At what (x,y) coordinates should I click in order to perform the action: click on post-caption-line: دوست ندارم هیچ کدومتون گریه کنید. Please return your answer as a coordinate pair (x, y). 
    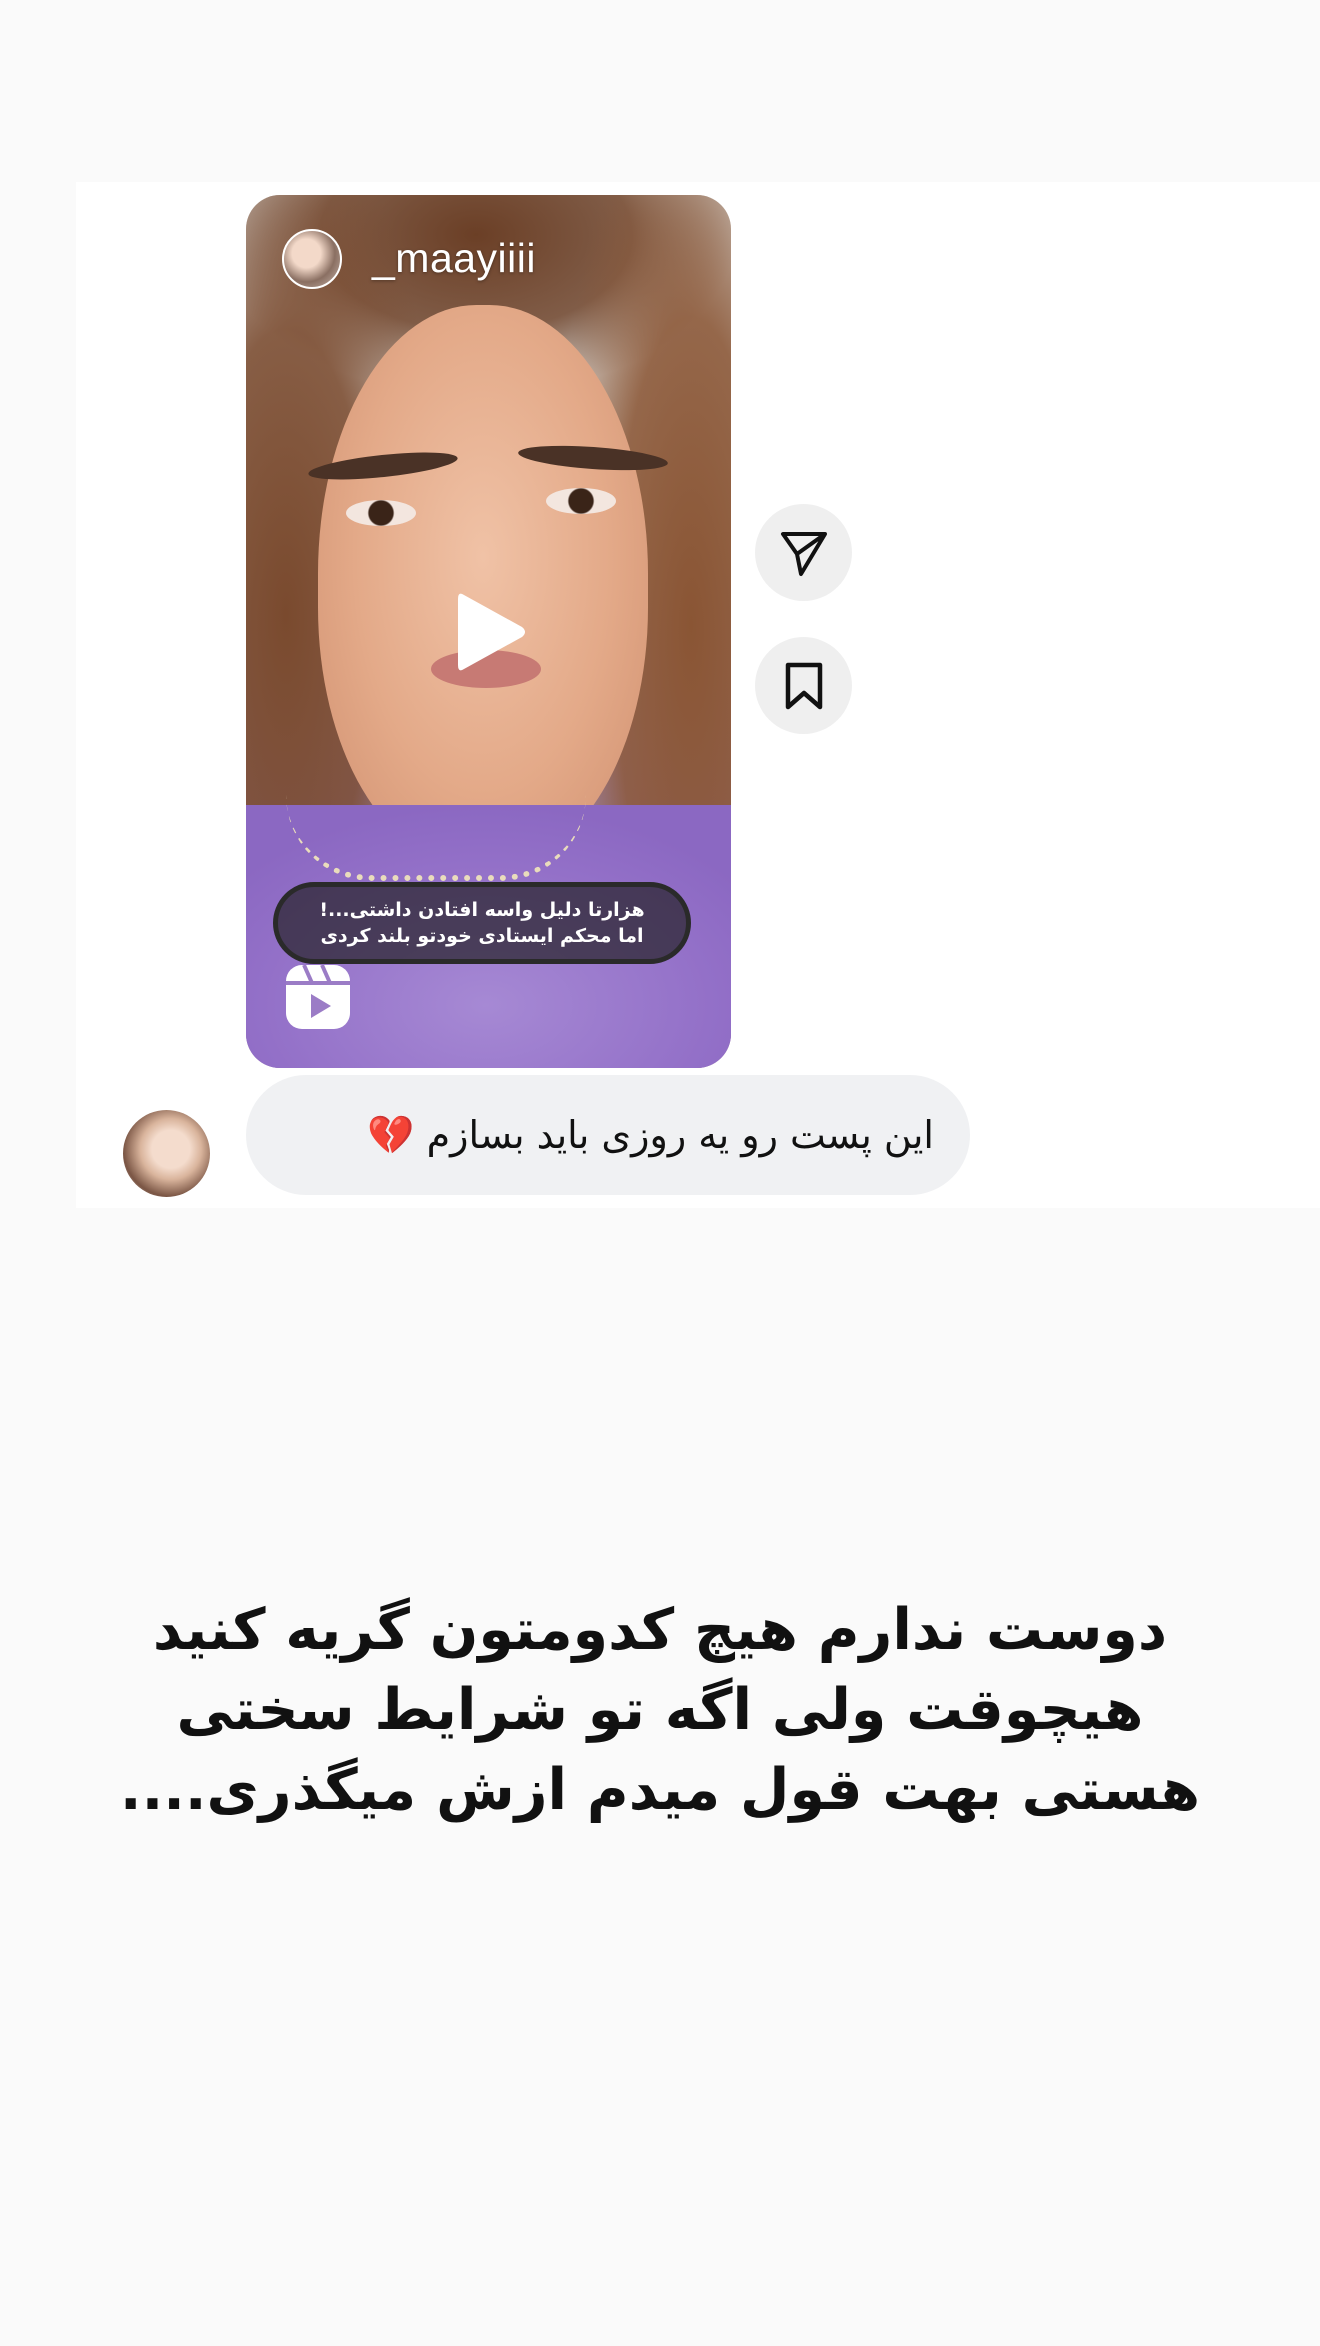
    Looking at the image, I should click on (660, 1630).